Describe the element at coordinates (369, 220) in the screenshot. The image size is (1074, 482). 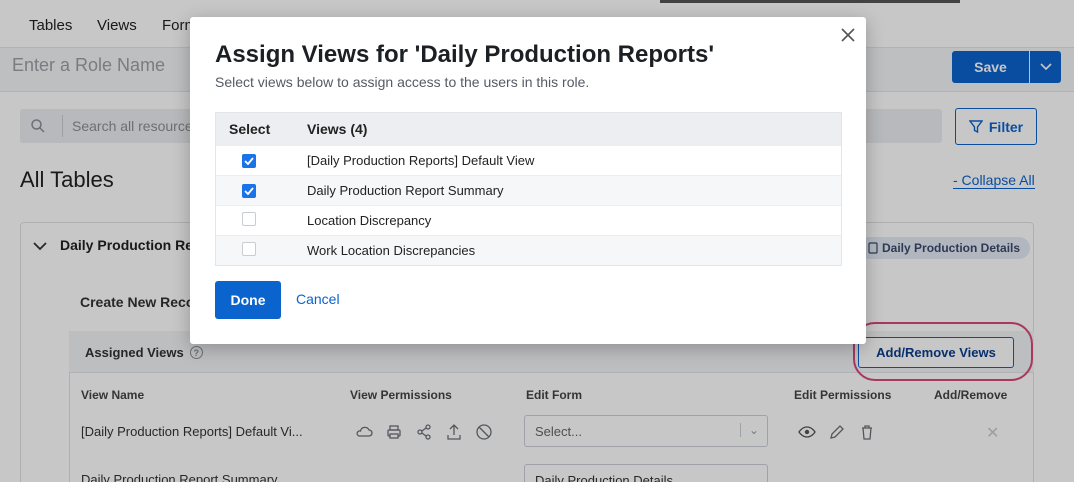
I see `view-name: Location Discrepancy` at that location.